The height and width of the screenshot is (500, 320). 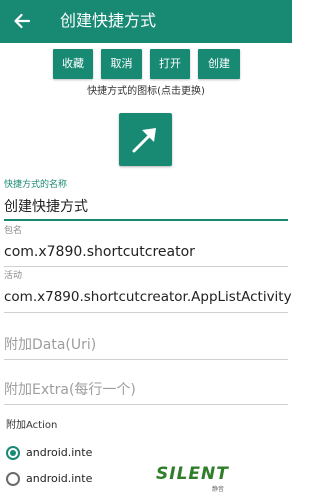 What do you see at coordinates (46, 207) in the screenshot?
I see `shortcut-name-value: 创建快捷方式` at bounding box center [46, 207].